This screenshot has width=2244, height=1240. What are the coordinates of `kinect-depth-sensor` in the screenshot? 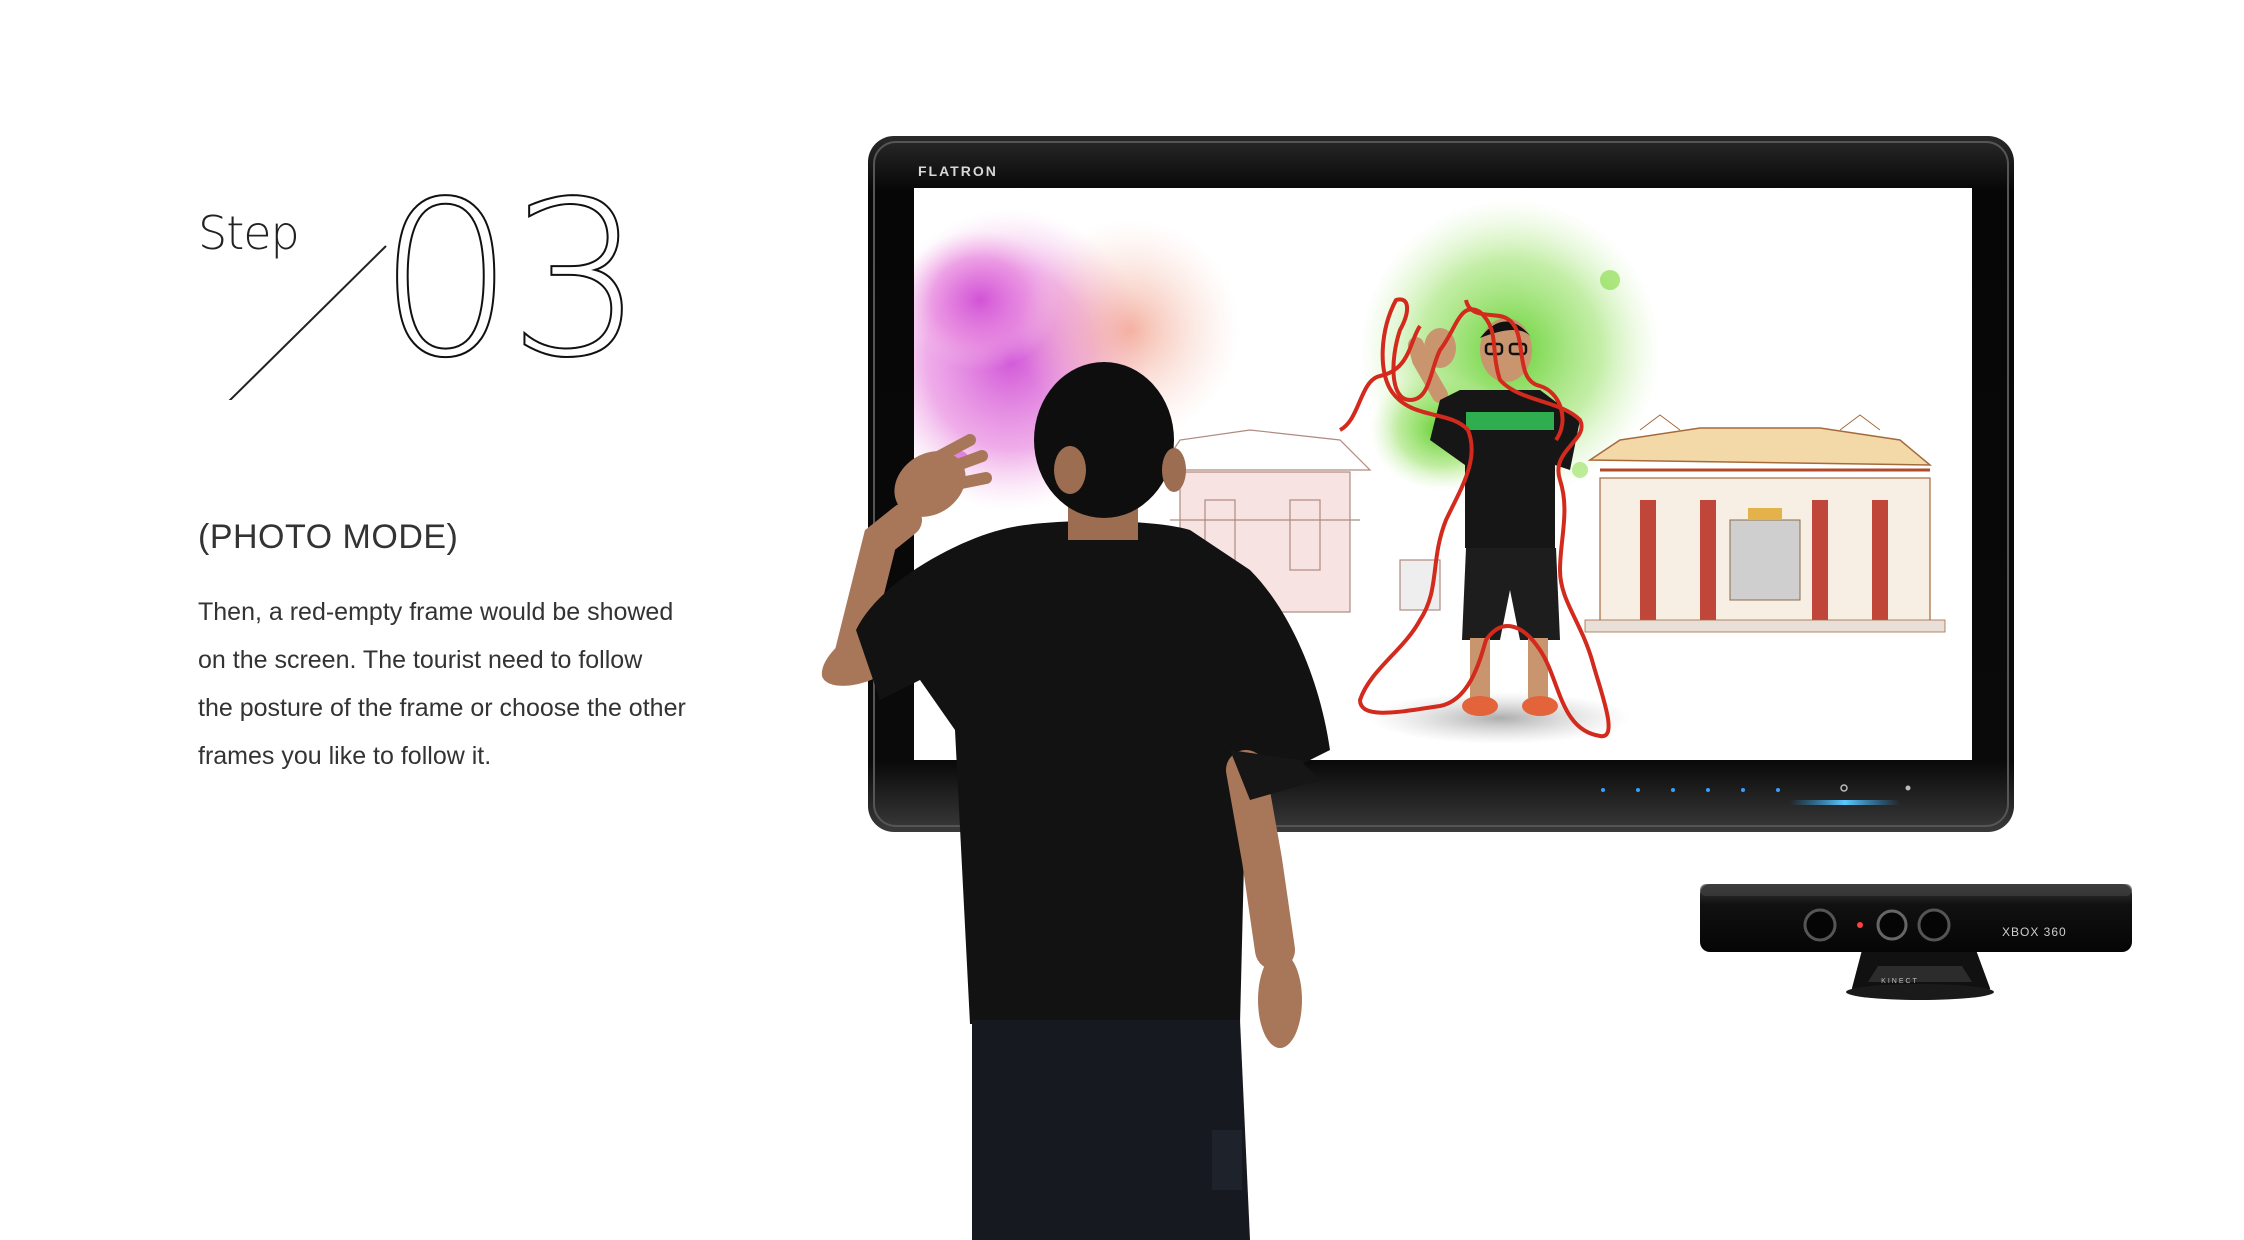 It's located at (1934, 925).